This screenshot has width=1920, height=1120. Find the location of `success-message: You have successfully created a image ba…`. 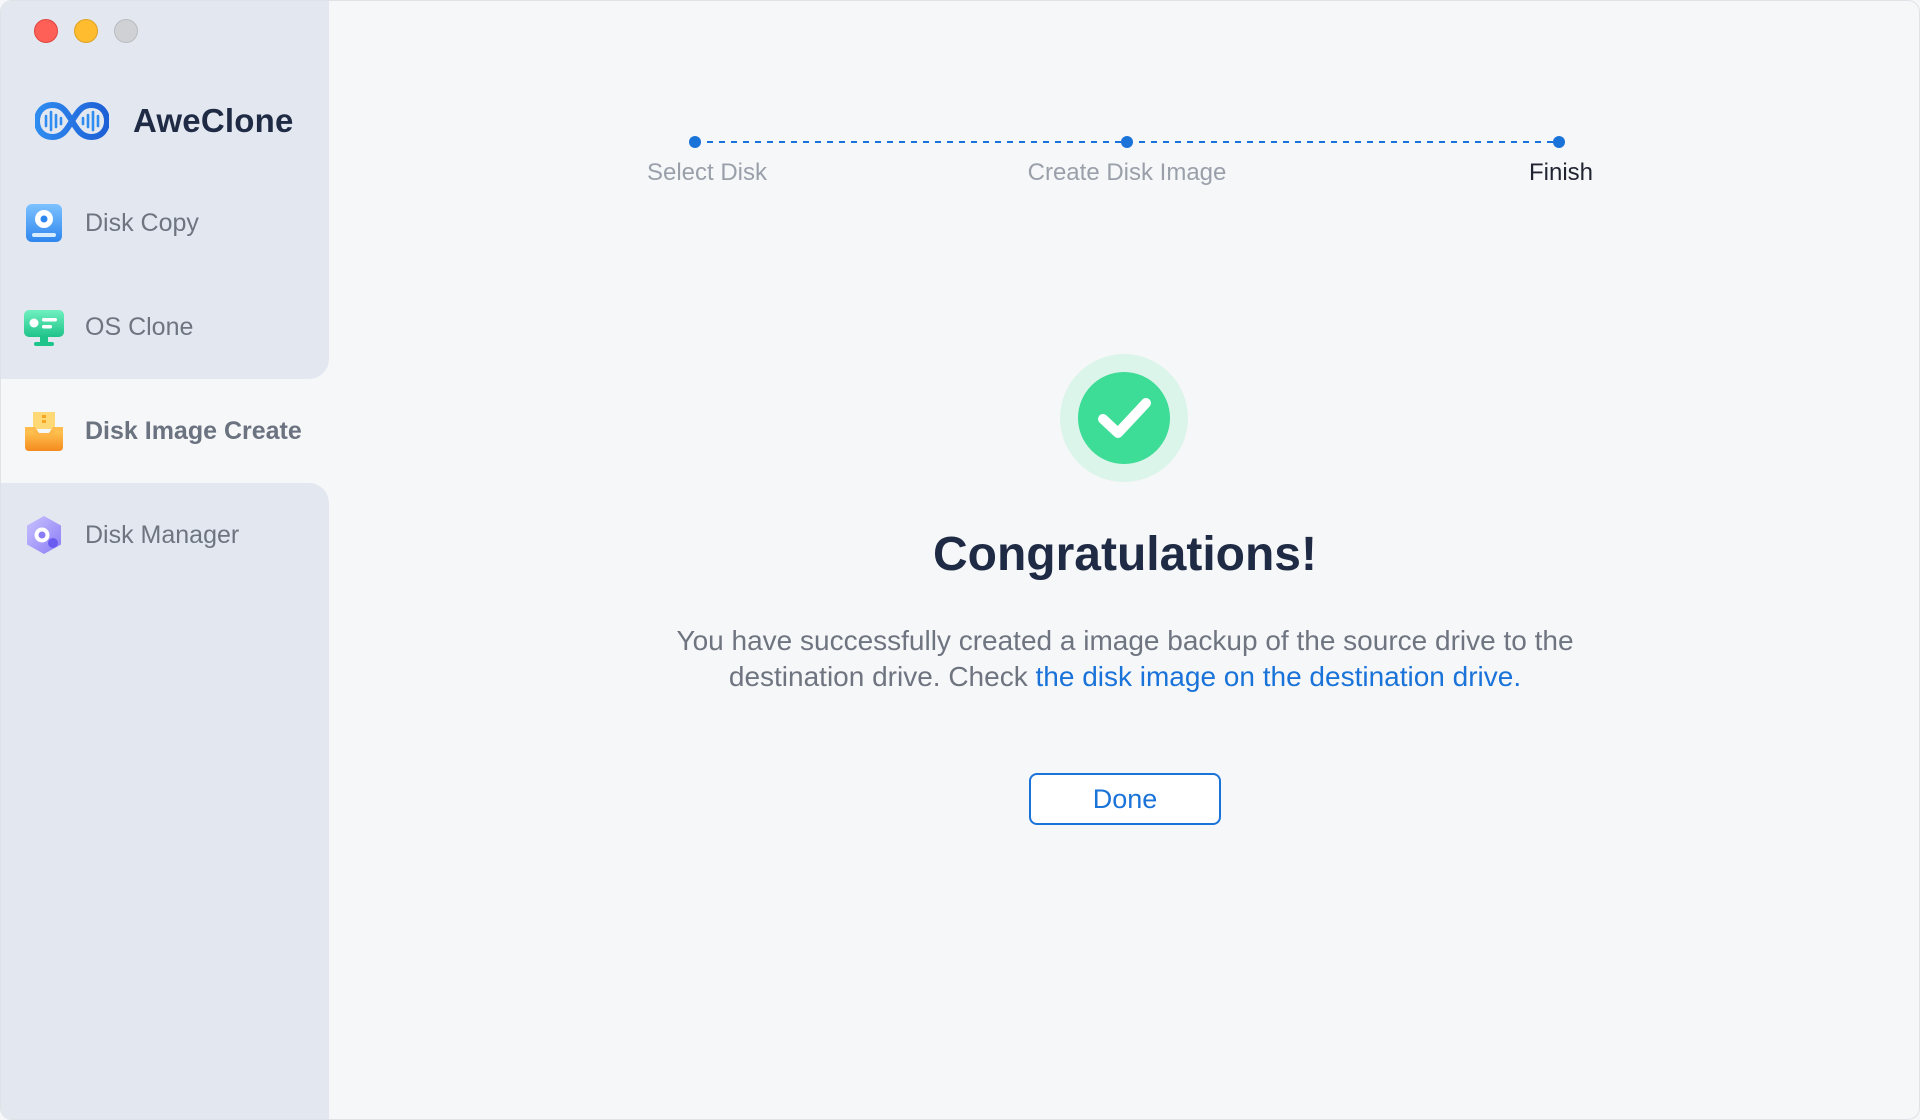

success-message: You have successfully created a image ba… is located at coordinates (1125, 659).